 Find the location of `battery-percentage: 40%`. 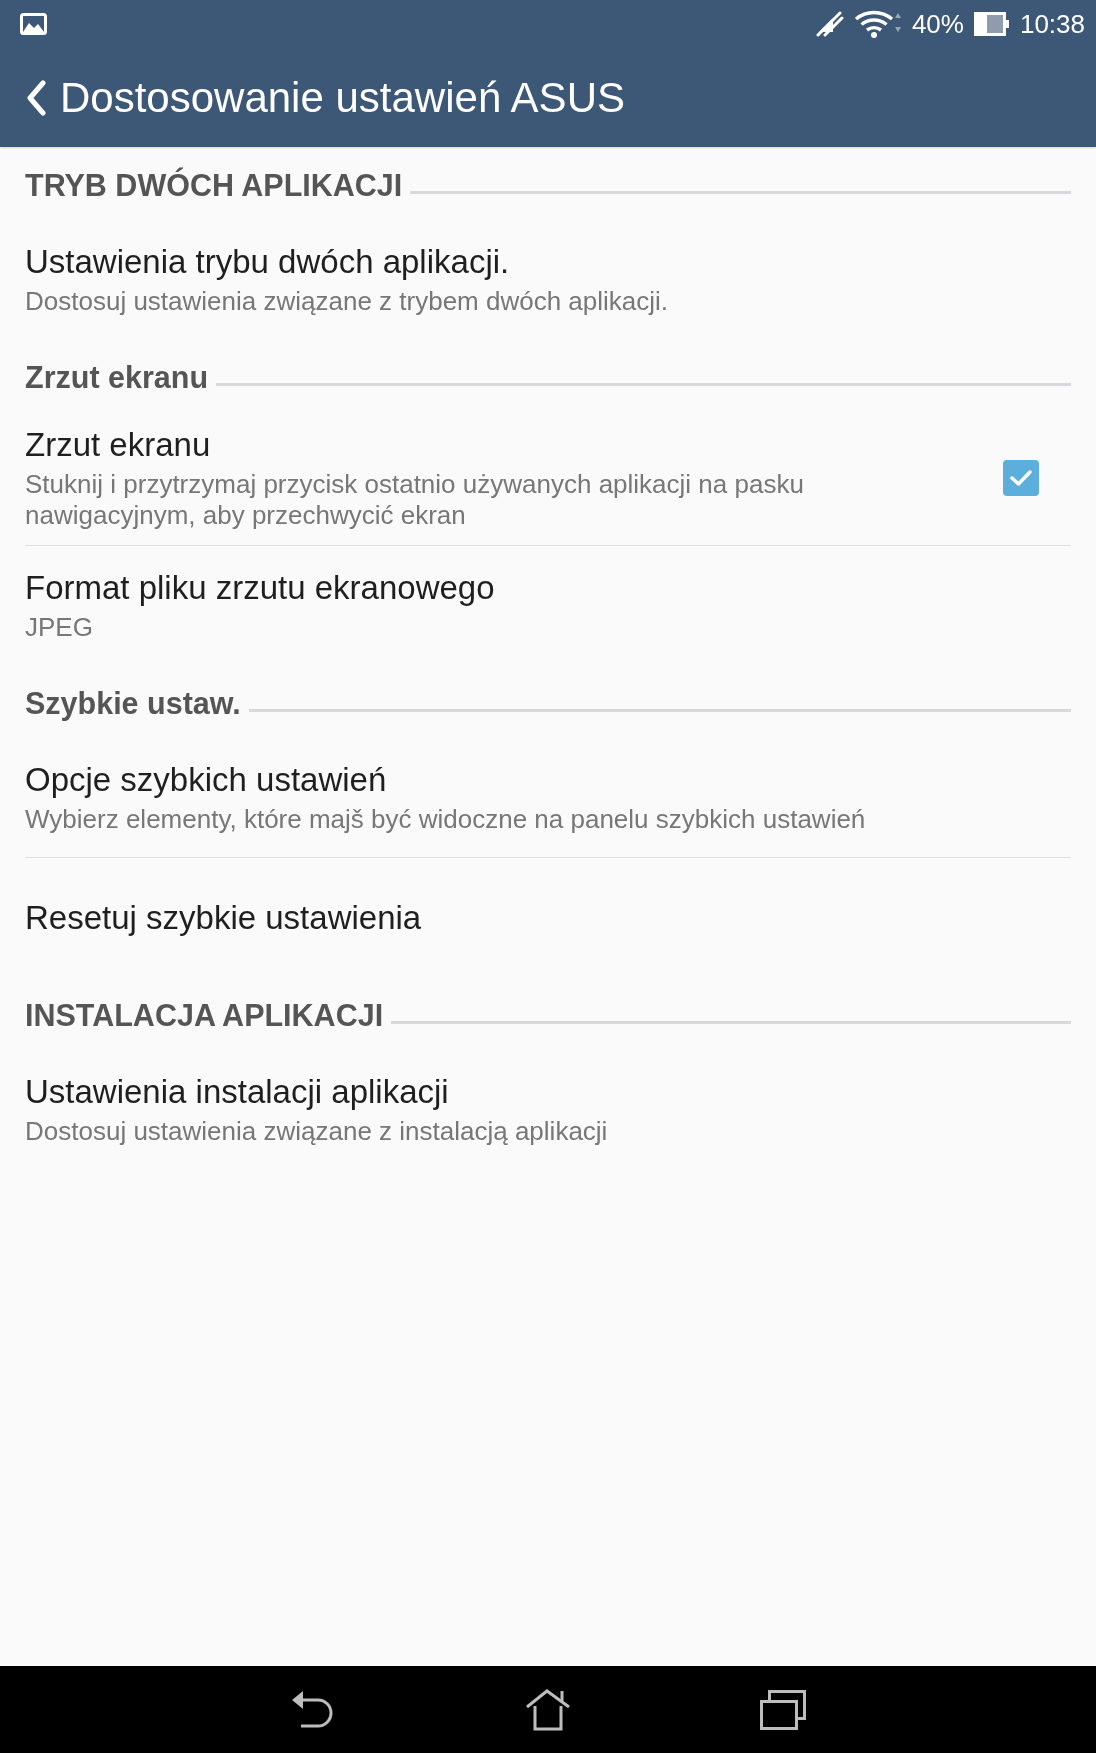

battery-percentage: 40% is located at coordinates (937, 24).